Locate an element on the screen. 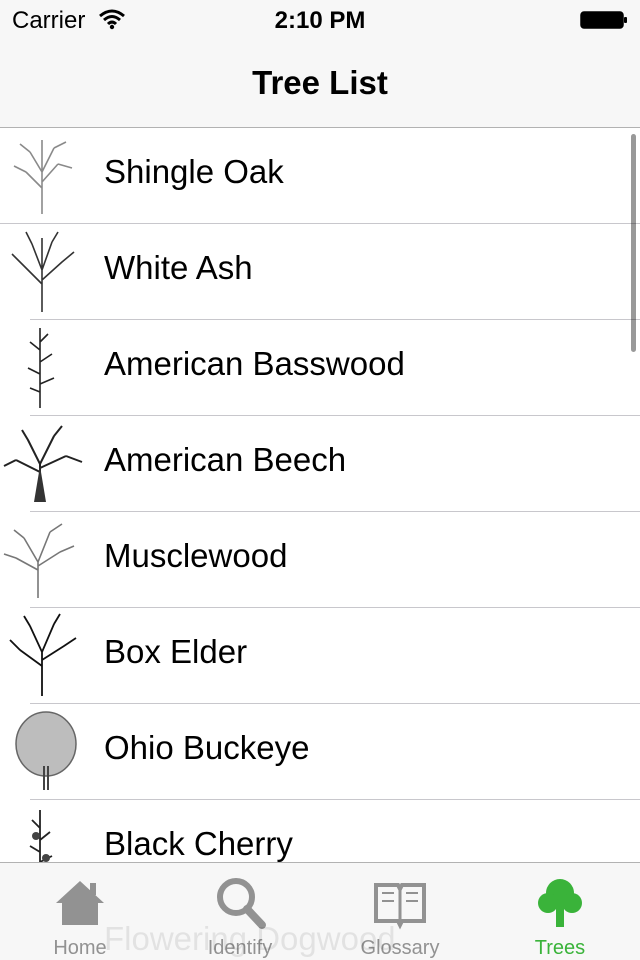  tab-label: Trees is located at coordinates (560, 948).